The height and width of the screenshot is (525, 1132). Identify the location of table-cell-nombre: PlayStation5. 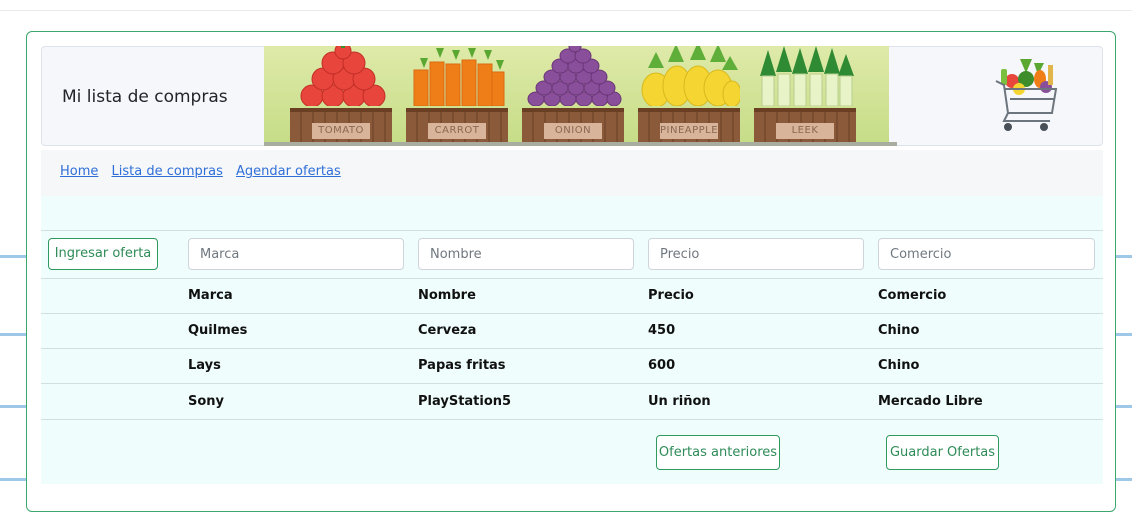
(465, 401).